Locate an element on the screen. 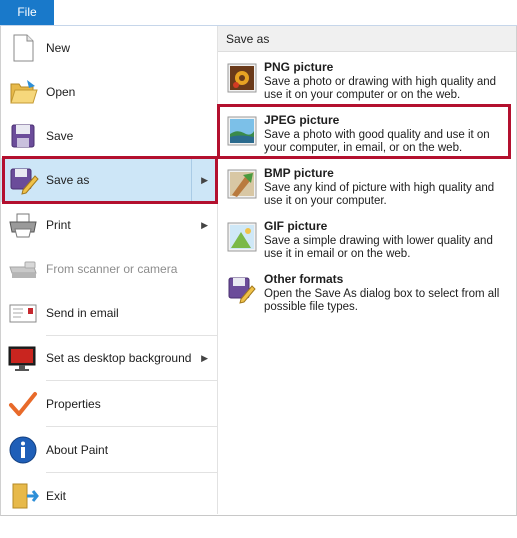  menu-item-label: Save as is located at coordinates (68, 180).